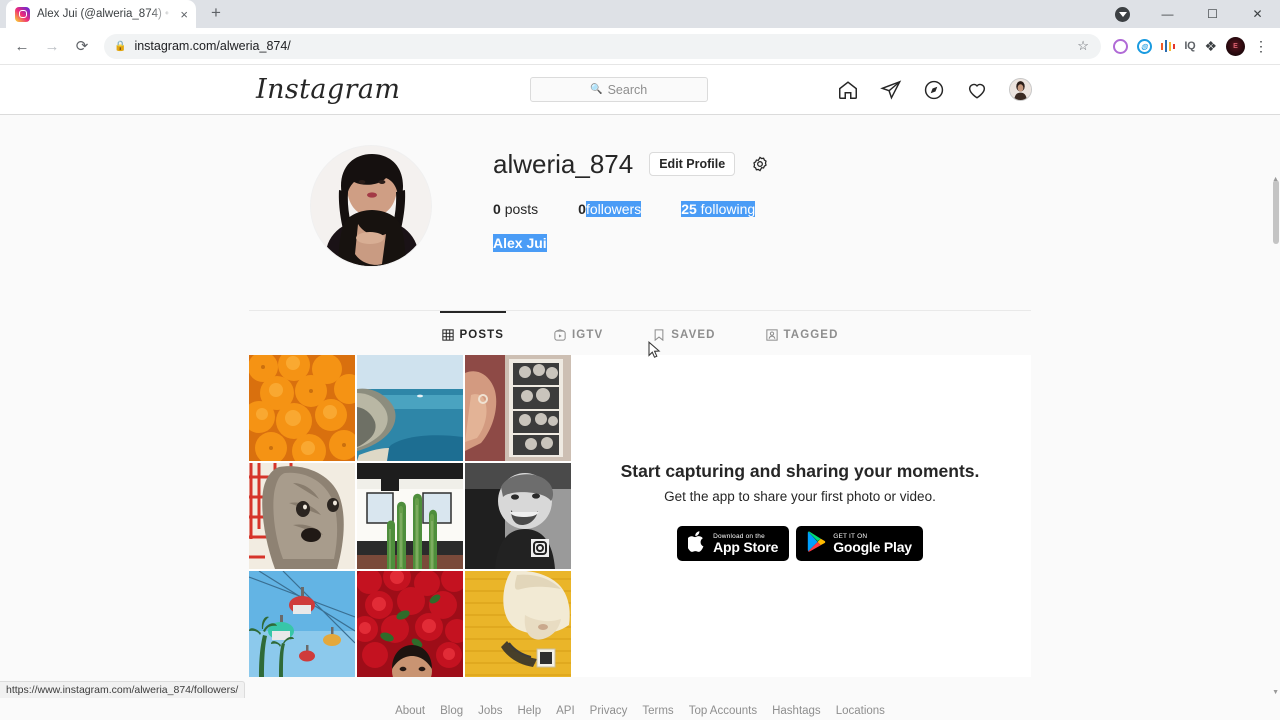  I want to click on photo-baby-bw, so click(518, 516).